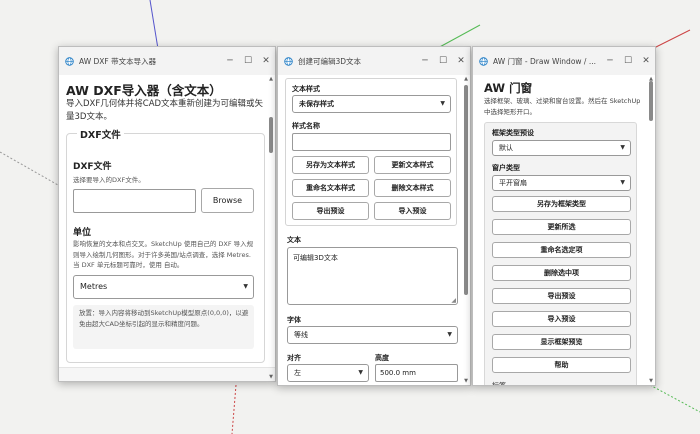  I want to click on align-select: 左 ▼, so click(328, 373).